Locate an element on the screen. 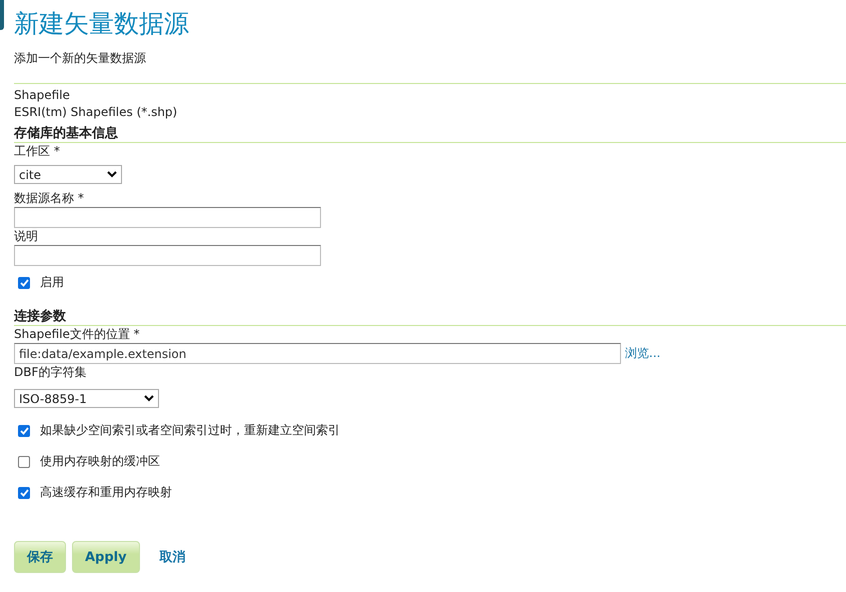 This screenshot has height=592, width=846. field-label: Shapefile文件的位置 * is located at coordinates (77, 334).